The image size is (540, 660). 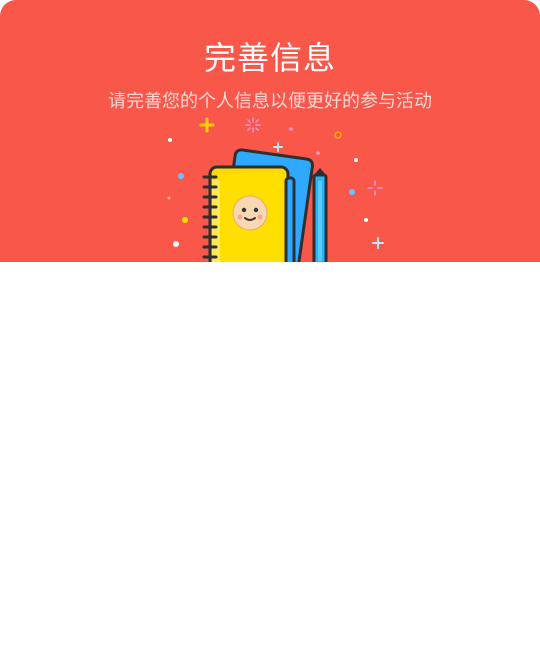 I want to click on page-subtitle: 请完善您的个人信息以便更好的参与活动, so click(x=270, y=101).